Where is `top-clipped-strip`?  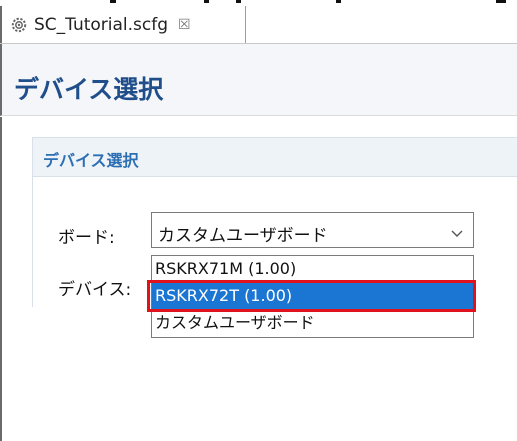
top-clipped-strip is located at coordinates (258, 2).